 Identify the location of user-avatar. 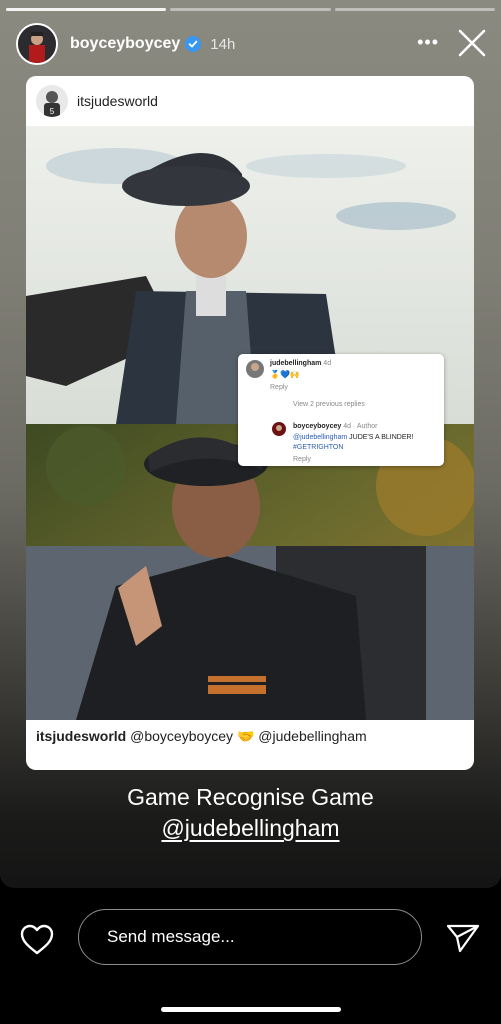
(37, 44).